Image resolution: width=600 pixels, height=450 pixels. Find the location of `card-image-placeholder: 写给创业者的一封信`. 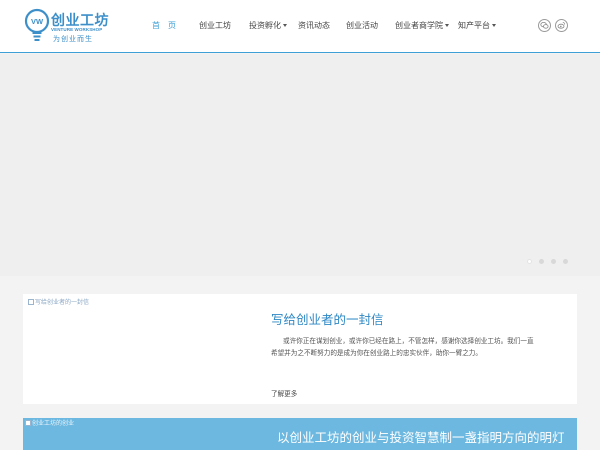

card-image-placeholder: 写给创业者的一封信 is located at coordinates (58, 301).